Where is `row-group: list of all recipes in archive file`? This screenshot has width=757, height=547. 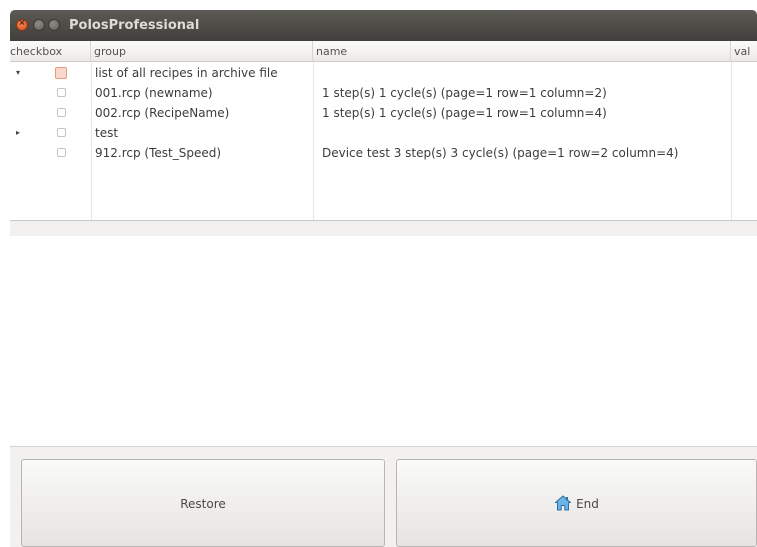 row-group: list of all recipes in archive file is located at coordinates (186, 73).